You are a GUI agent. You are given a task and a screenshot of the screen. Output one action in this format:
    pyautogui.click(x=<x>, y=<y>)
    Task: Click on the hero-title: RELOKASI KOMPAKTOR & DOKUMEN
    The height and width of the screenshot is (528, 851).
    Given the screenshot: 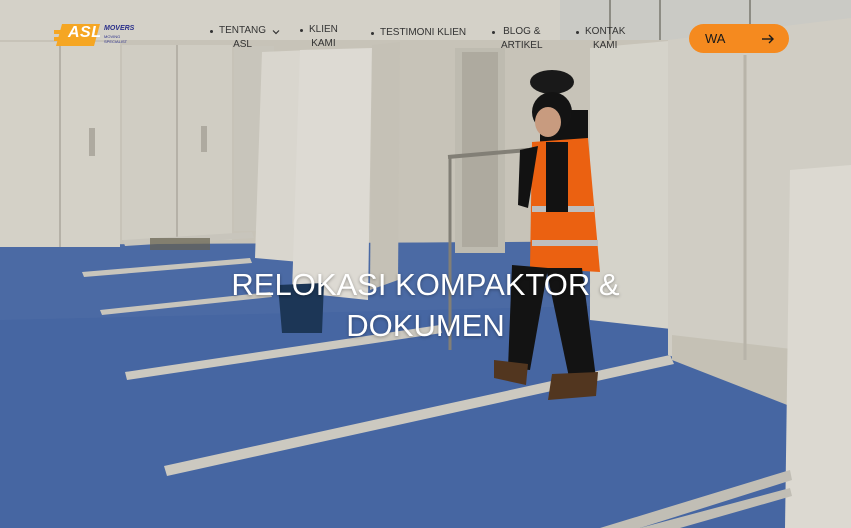 What is the action you would take?
    pyautogui.click(x=425, y=305)
    